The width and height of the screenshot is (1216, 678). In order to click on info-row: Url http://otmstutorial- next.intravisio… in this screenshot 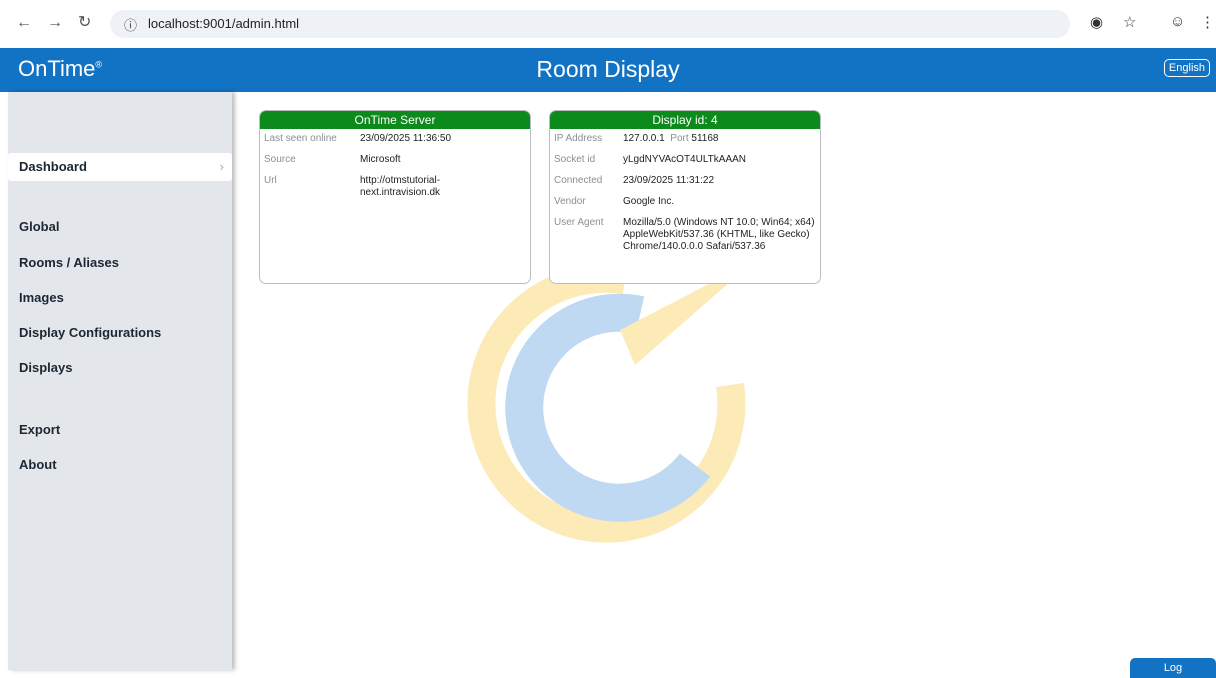, I will do `click(395, 187)`.